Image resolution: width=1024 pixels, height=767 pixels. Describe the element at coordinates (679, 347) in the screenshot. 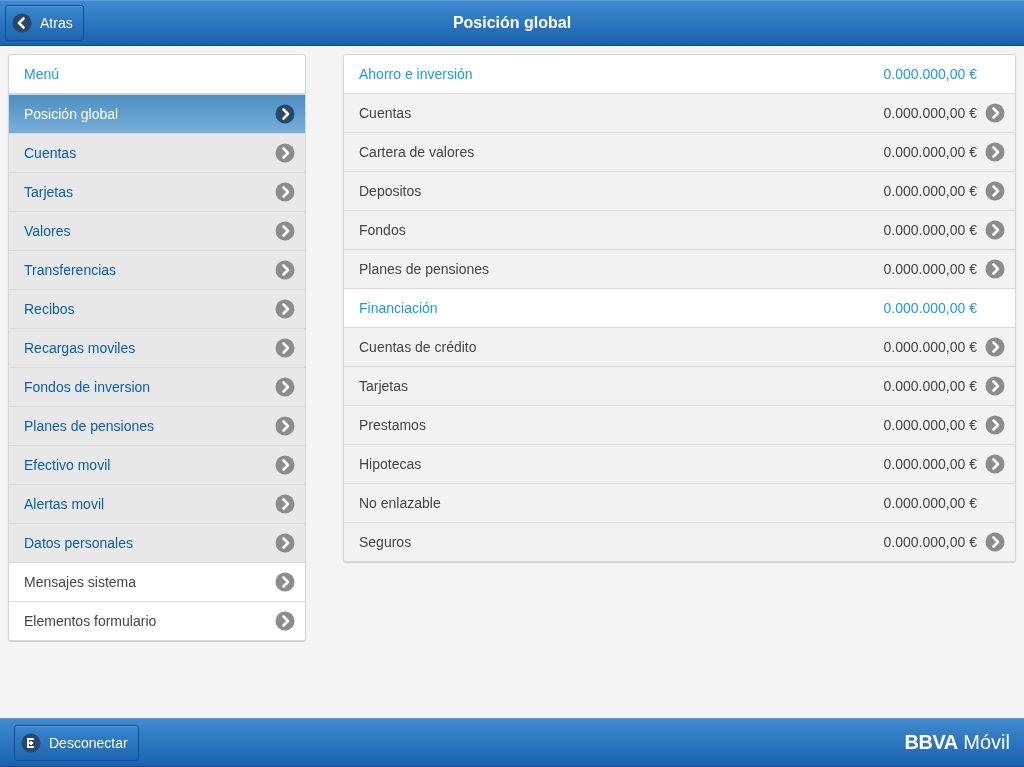

I see `summary-row: Cuentas de crédito 0.000.000,00 €` at that location.